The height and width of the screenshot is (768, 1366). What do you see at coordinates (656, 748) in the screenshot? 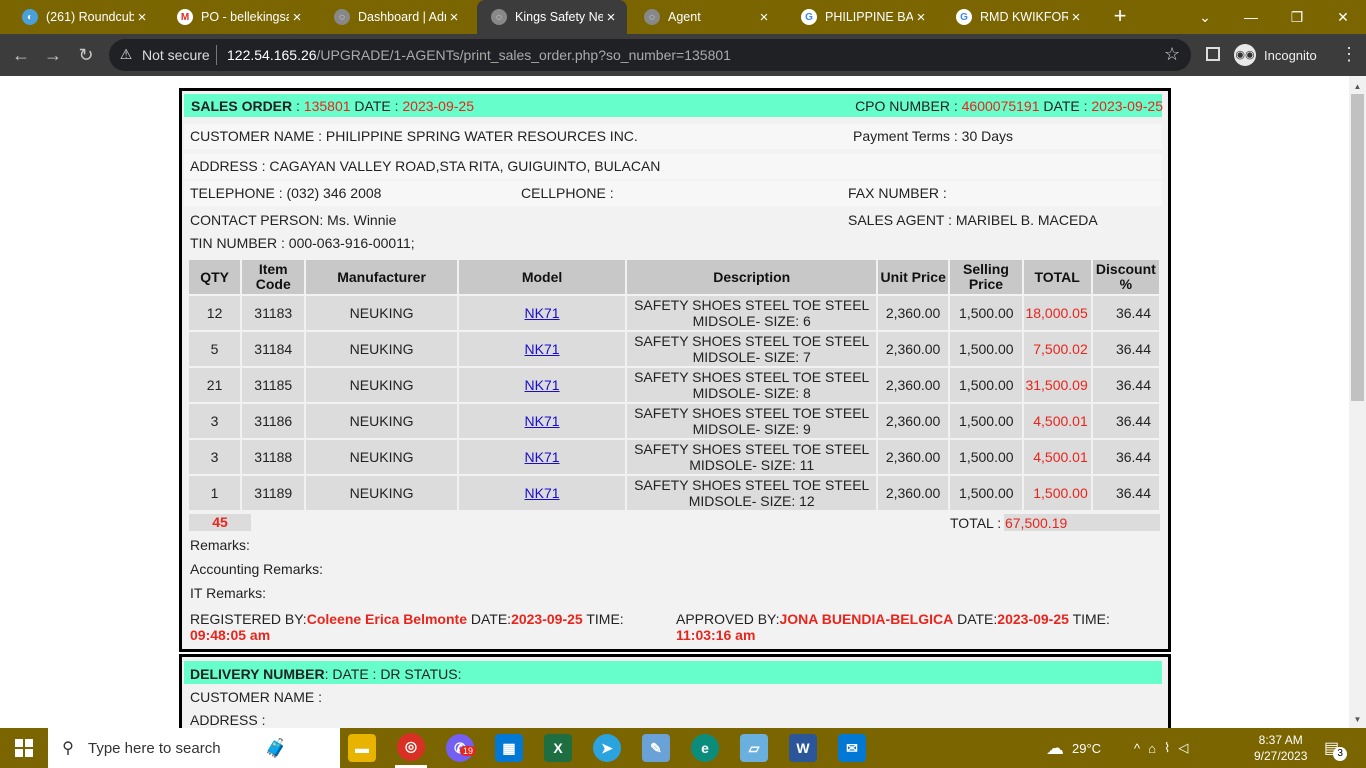
I see `paint-icon: ✎` at bounding box center [656, 748].